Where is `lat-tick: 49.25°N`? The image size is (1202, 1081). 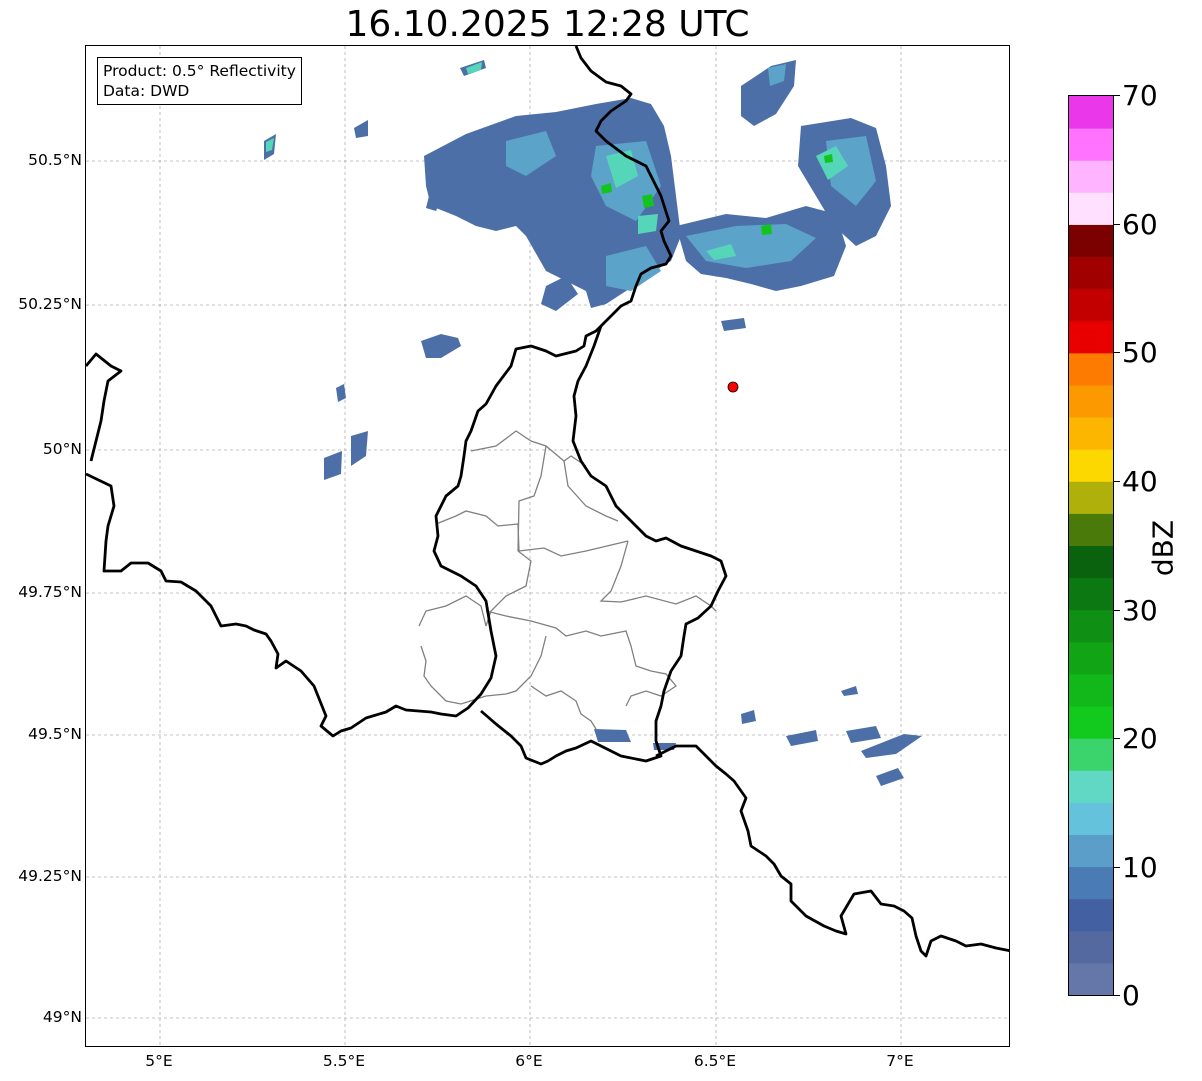 lat-tick: 49.25°N is located at coordinates (50, 876).